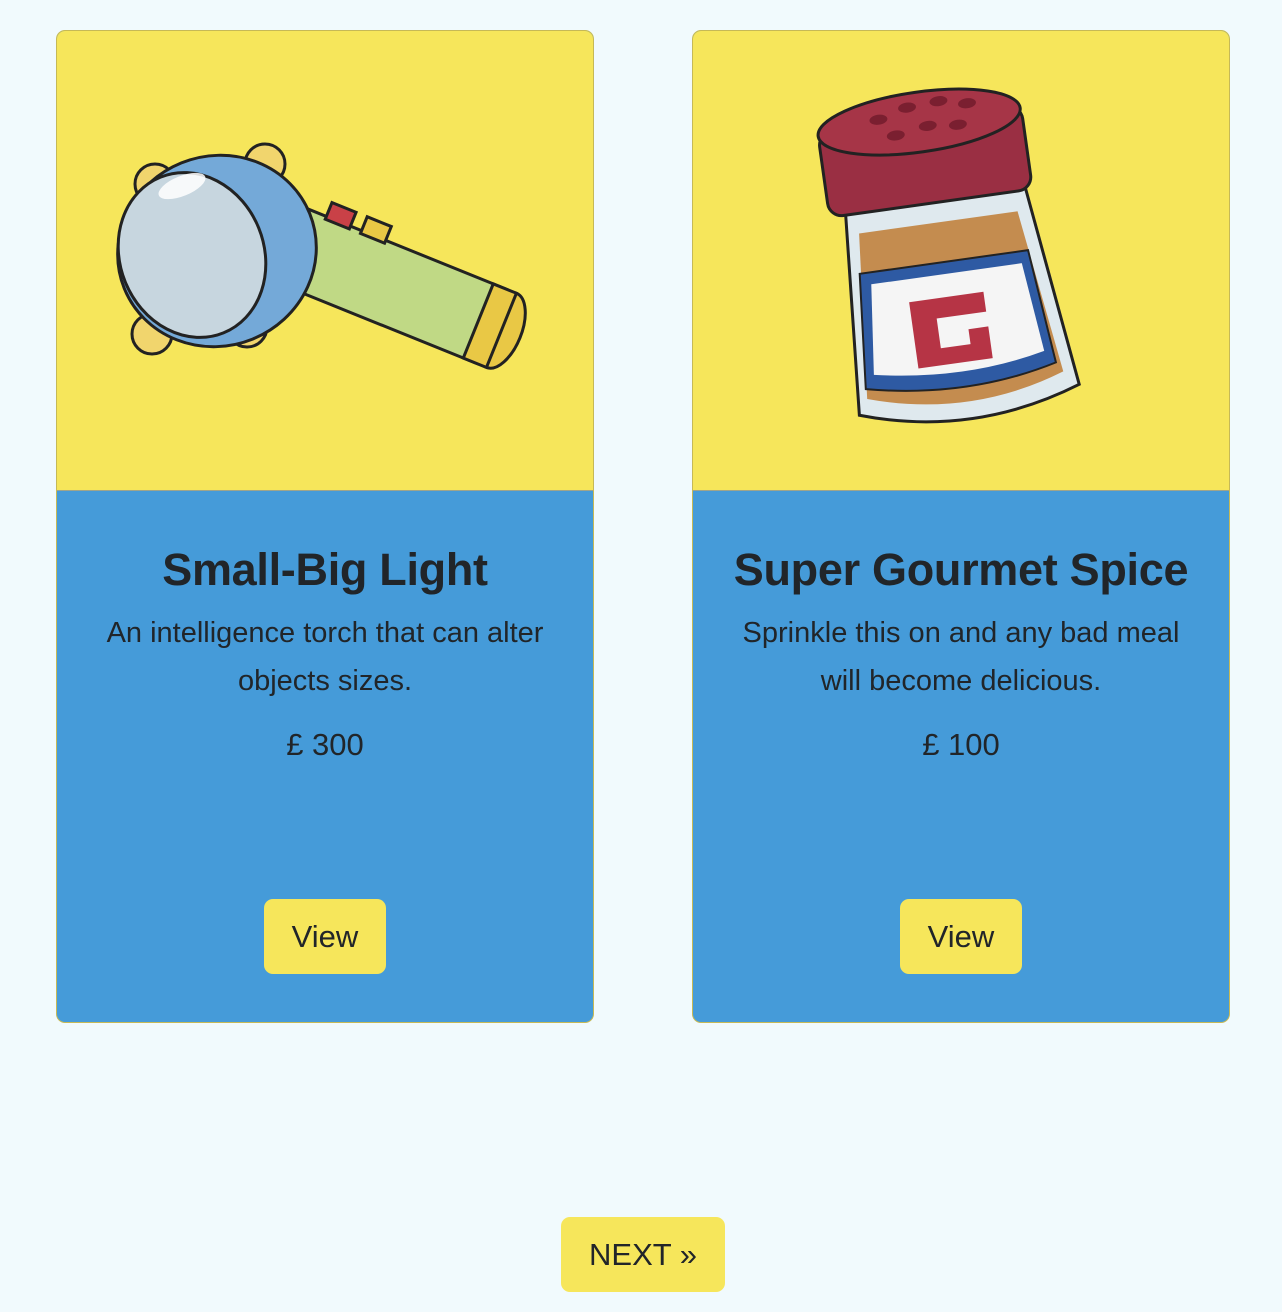 The height and width of the screenshot is (1312, 1282). Describe the element at coordinates (961, 744) in the screenshot. I see `product-price: £ 100` at that location.